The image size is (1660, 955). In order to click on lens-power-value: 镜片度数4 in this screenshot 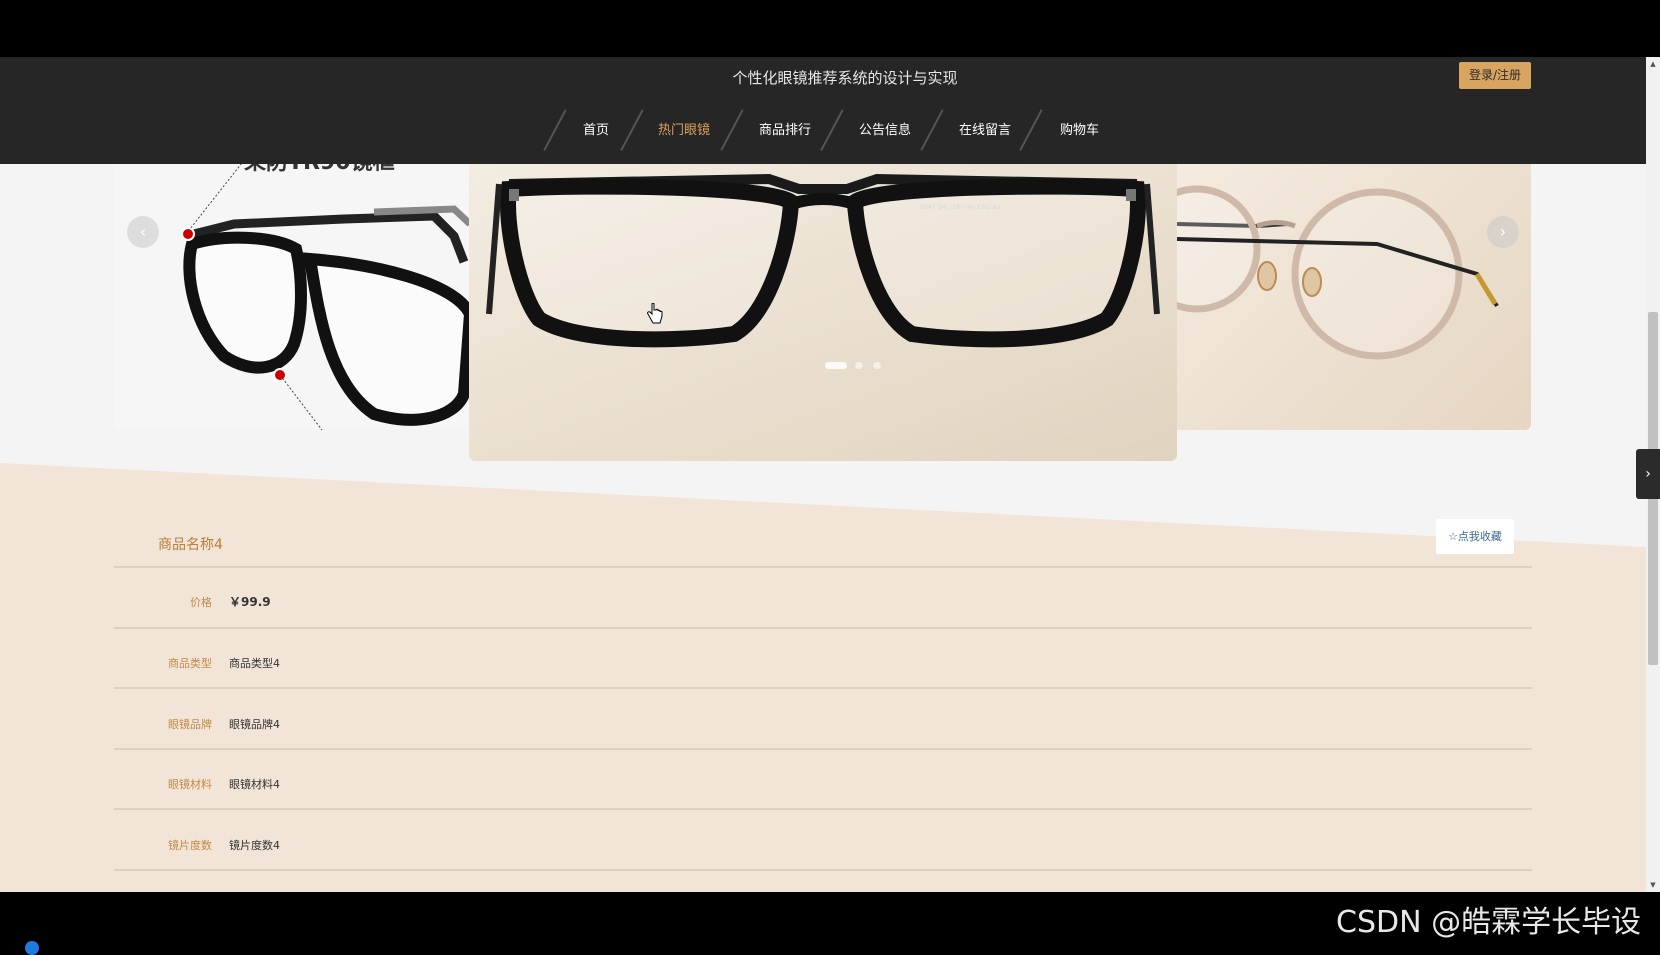, I will do `click(254, 845)`.